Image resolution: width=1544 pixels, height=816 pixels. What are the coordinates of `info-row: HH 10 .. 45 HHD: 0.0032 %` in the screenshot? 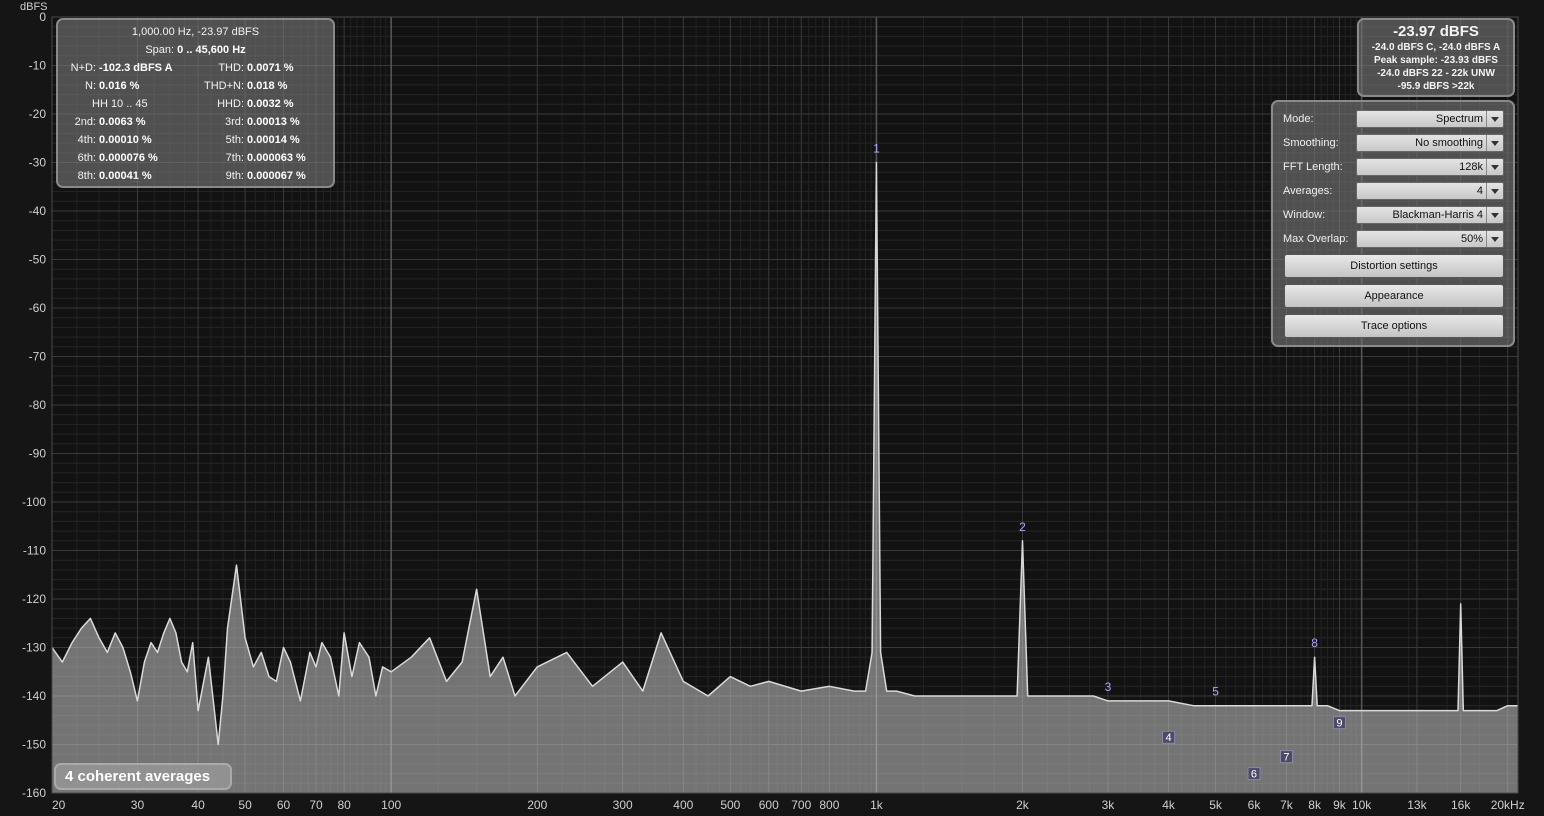 It's located at (195, 106).